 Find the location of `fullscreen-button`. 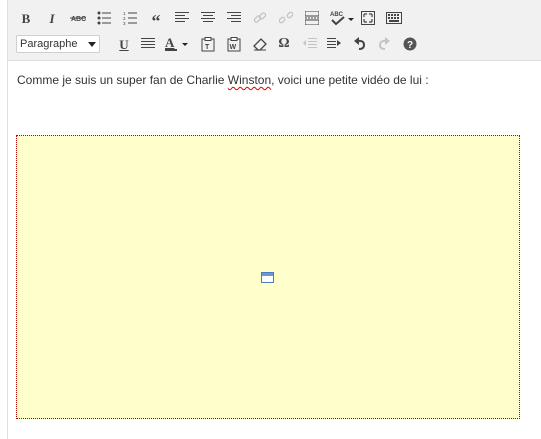

fullscreen-button is located at coordinates (368, 18).